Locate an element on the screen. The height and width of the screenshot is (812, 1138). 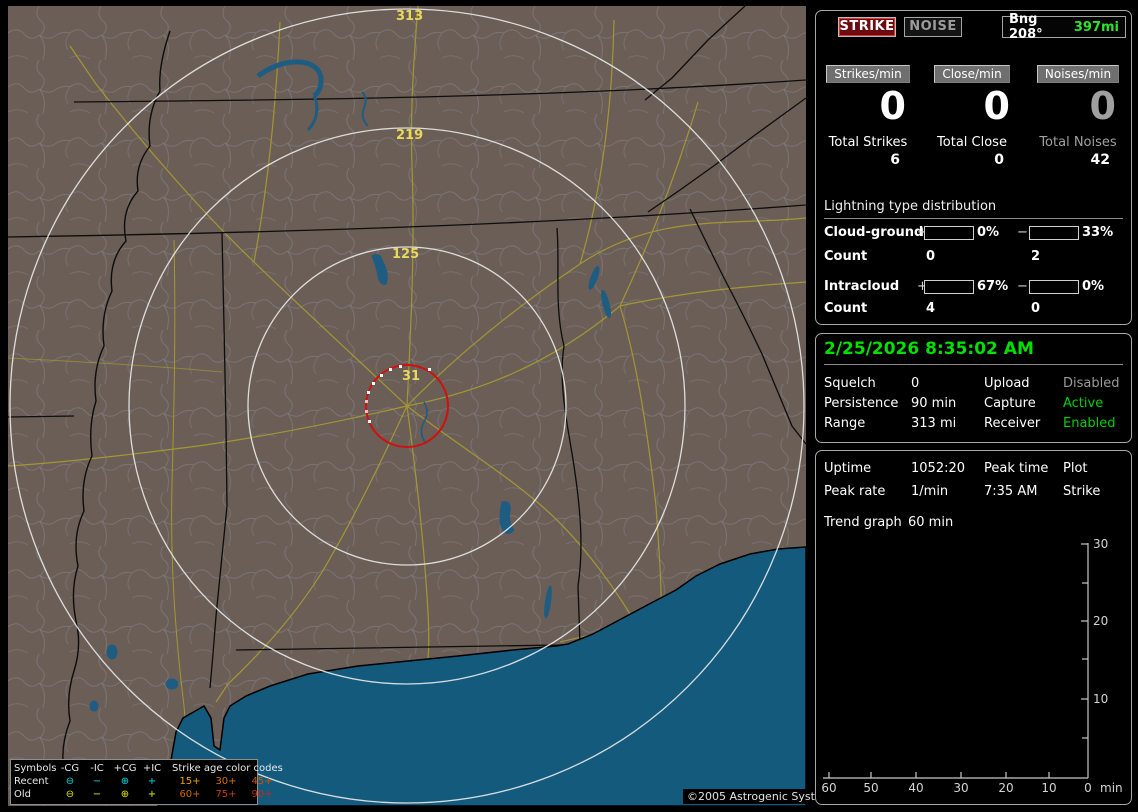
total-noises-label: Total Noises is located at coordinates (1078, 142).